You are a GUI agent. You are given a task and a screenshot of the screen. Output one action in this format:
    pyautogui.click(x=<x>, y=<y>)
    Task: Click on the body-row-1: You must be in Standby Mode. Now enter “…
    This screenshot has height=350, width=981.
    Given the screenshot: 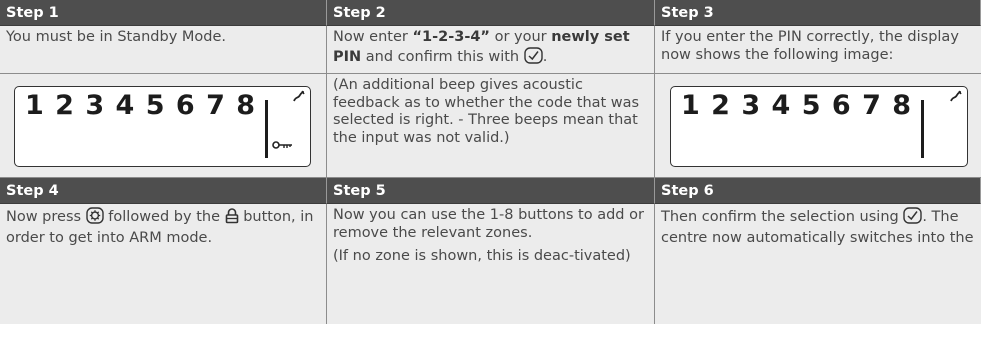 What is the action you would take?
    pyautogui.click(x=490, y=50)
    